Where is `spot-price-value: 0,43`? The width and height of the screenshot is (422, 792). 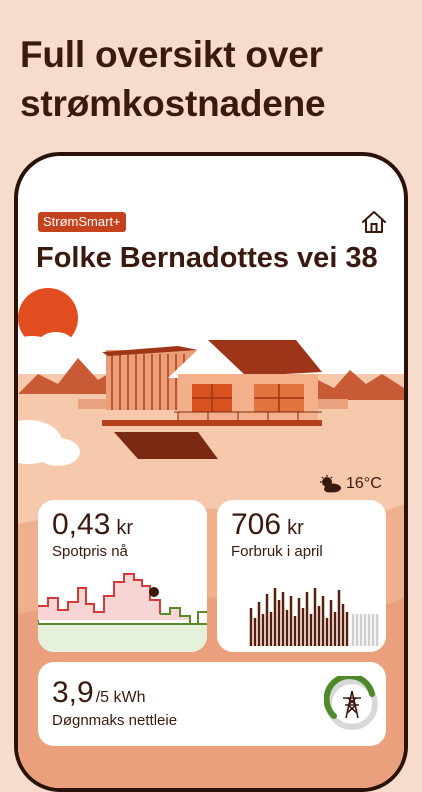 spot-price-value: 0,43 is located at coordinates (81, 524).